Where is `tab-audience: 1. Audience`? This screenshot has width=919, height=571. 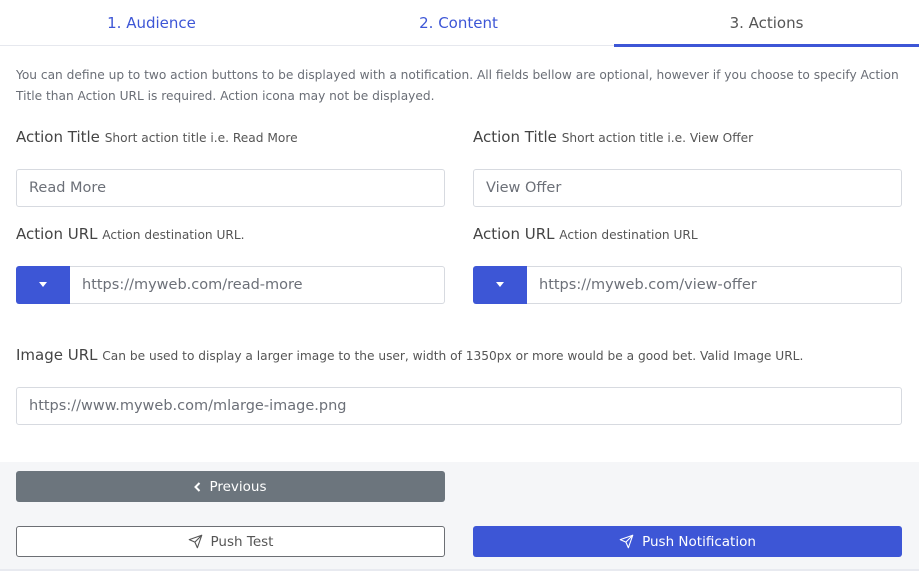 tab-audience: 1. Audience is located at coordinates (151, 23).